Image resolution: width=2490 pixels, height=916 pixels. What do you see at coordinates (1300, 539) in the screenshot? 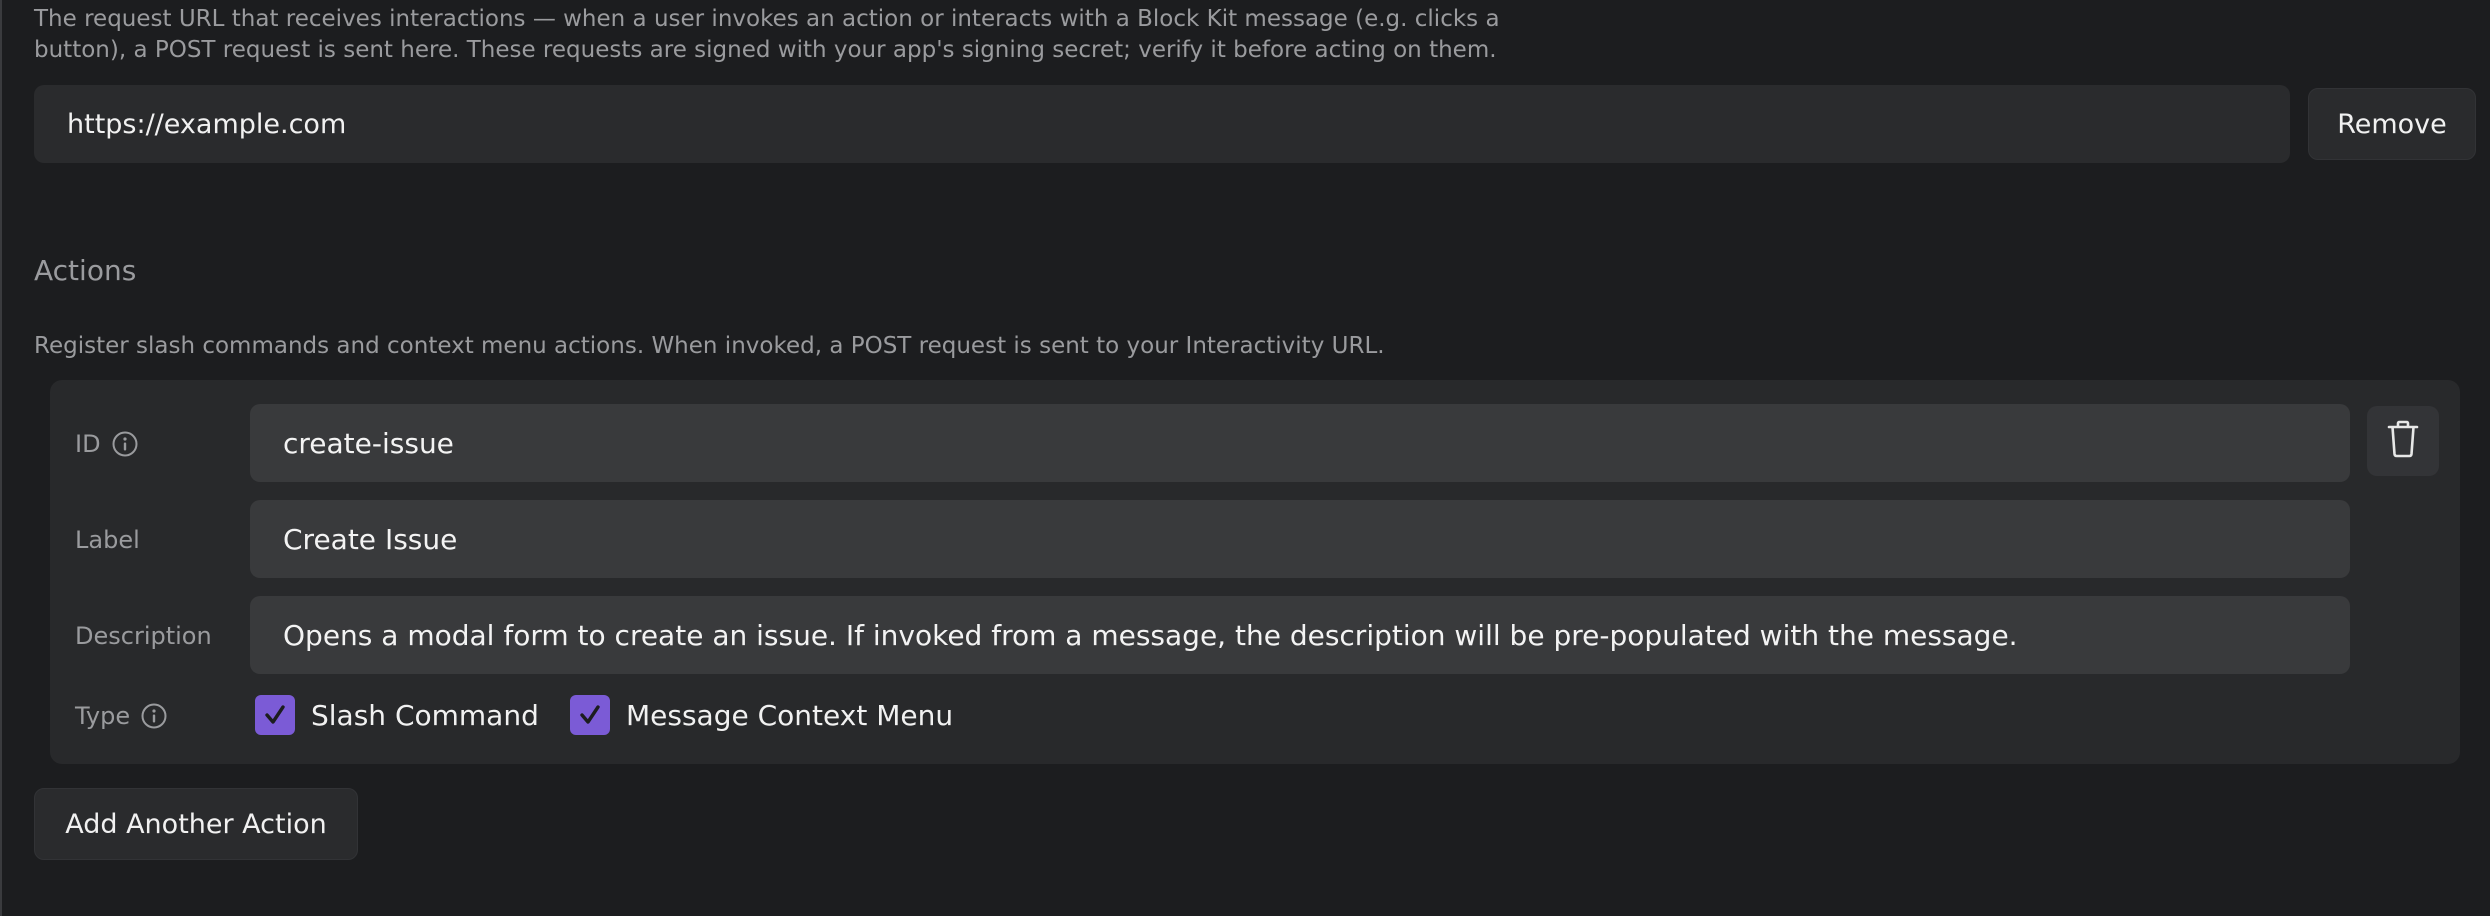
I see `action-label-input: Create Issue` at bounding box center [1300, 539].